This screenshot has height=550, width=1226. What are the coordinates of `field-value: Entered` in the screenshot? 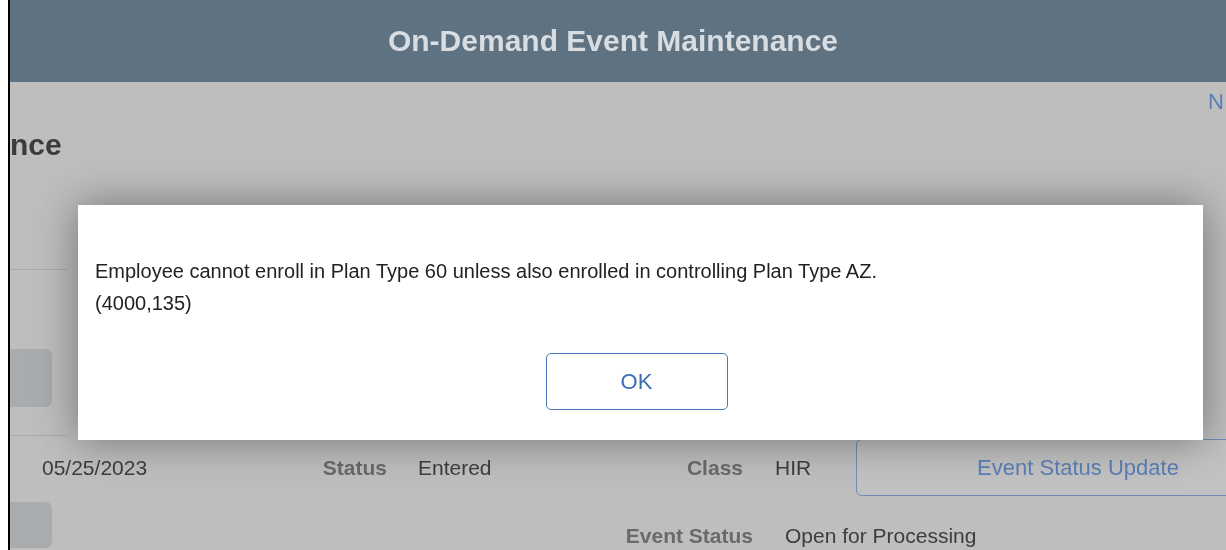 It's located at (455, 467).